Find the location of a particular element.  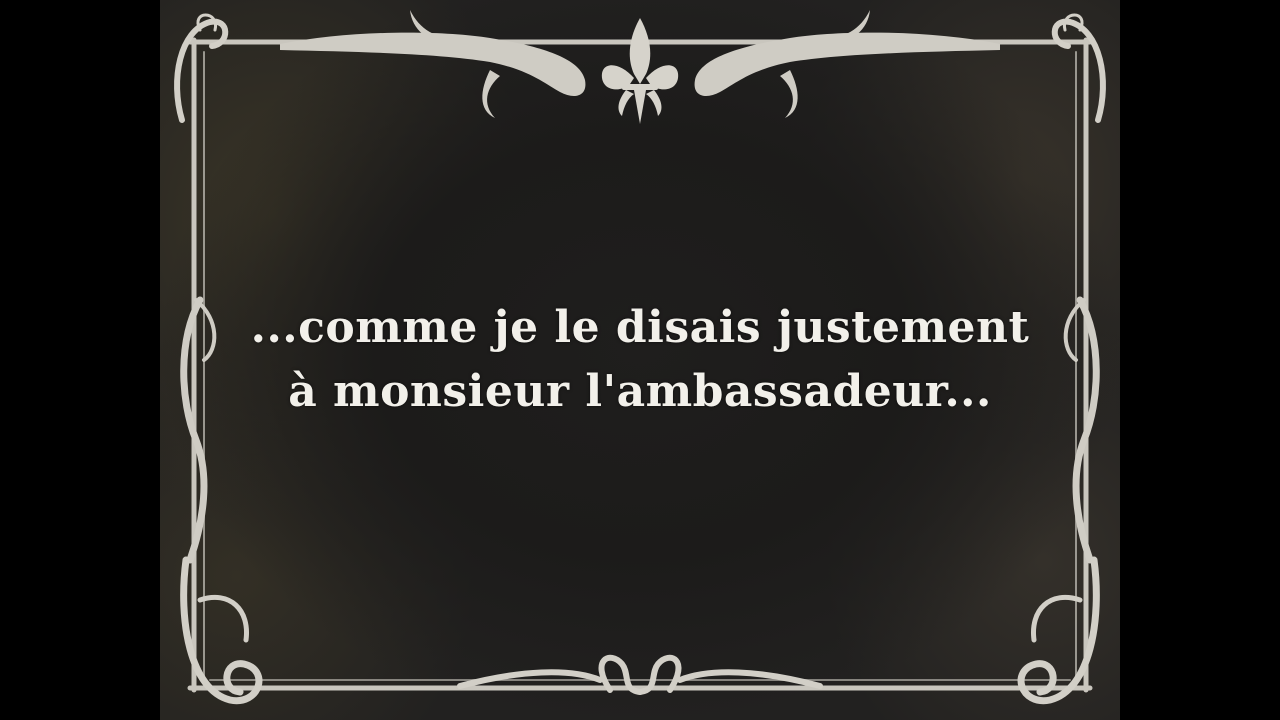

fleur-de-lis-icon is located at coordinates (640, 71).